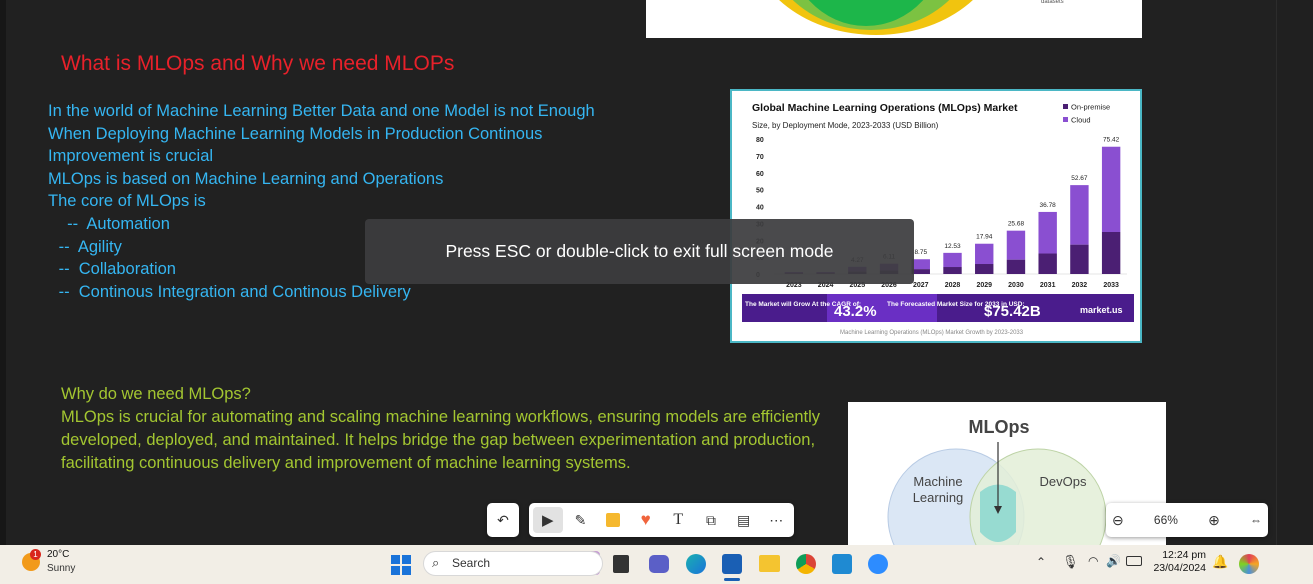 The image size is (1313, 584). What do you see at coordinates (1080, 285) in the screenshot?
I see `x-tick-label: 2032` at bounding box center [1080, 285].